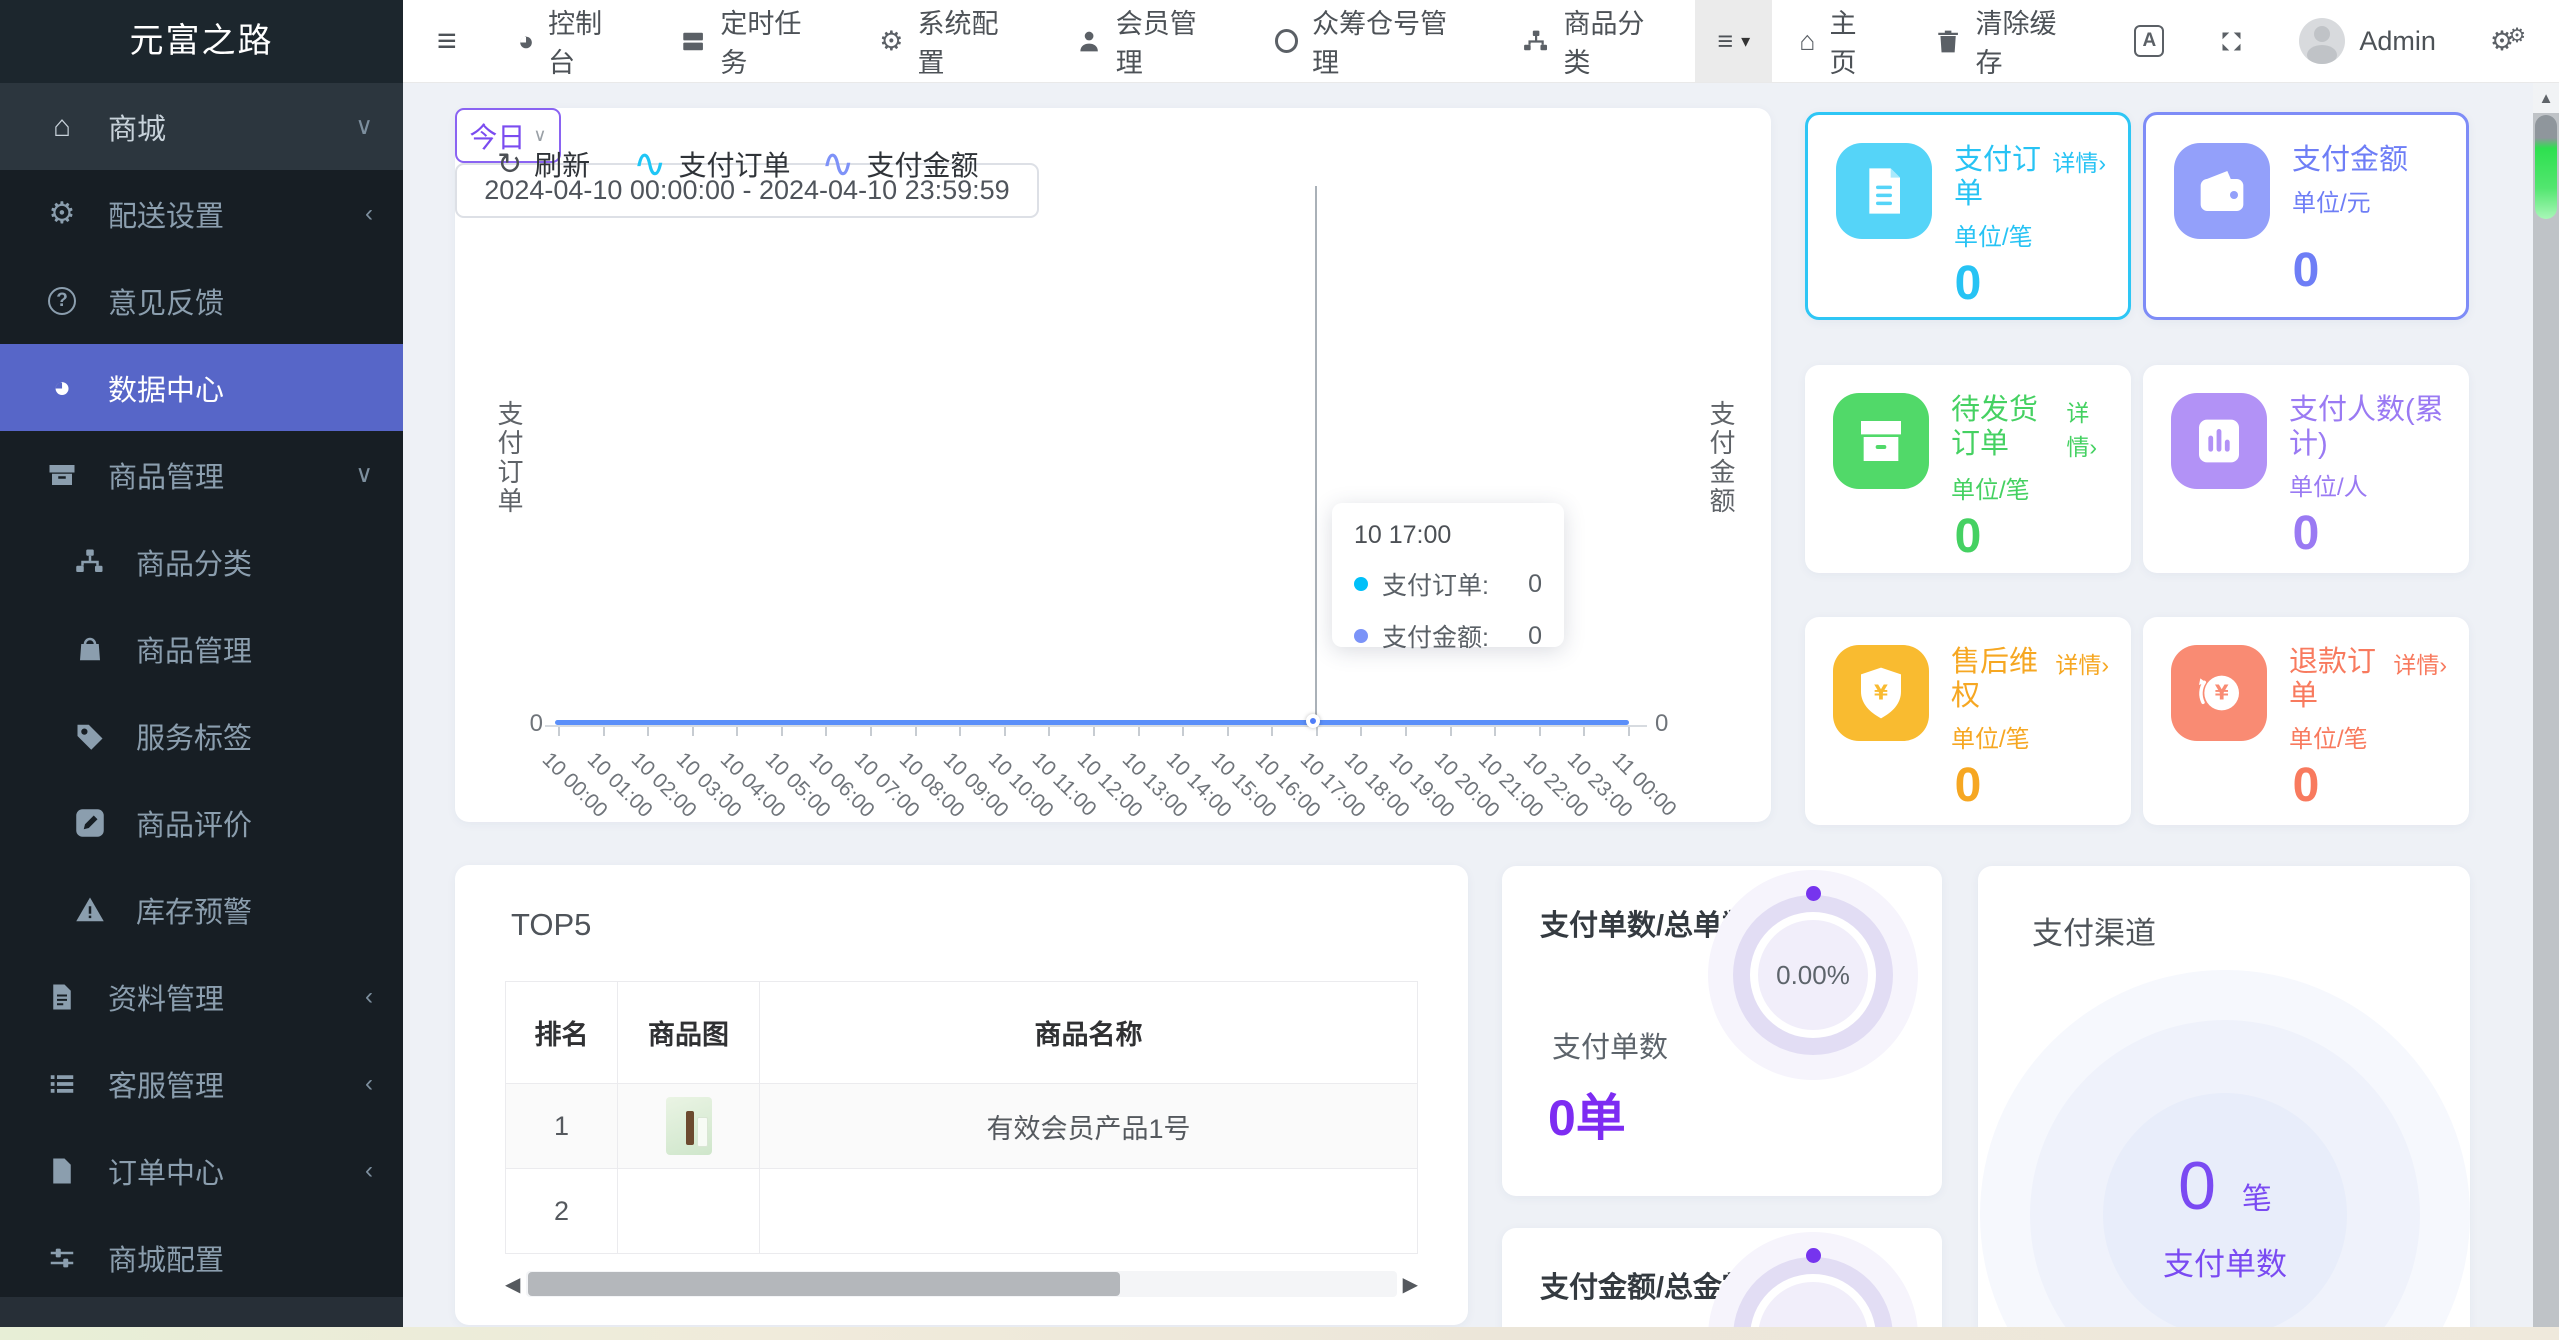 Image resolution: width=2559 pixels, height=1340 pixels. Describe the element at coordinates (364, 474) in the screenshot. I see `chevron-down-icon: ∨` at that location.